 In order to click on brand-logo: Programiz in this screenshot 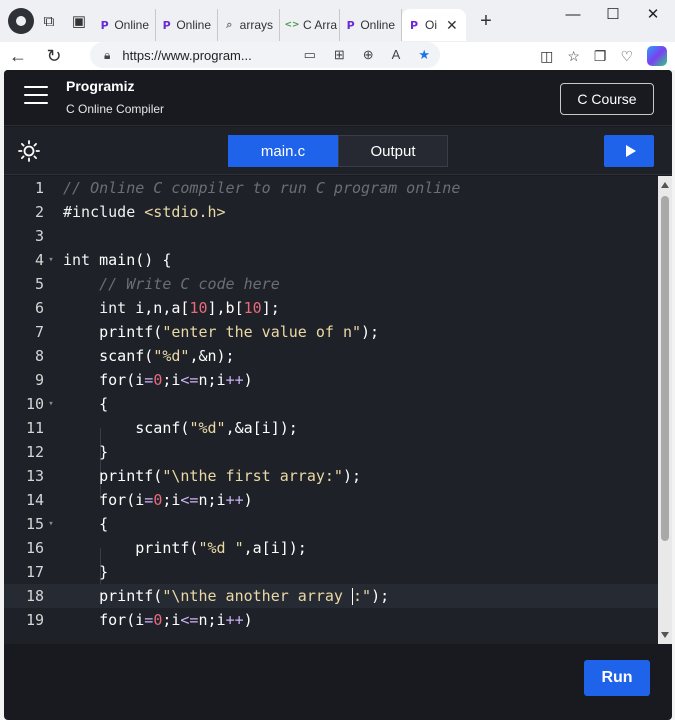, I will do `click(100, 86)`.